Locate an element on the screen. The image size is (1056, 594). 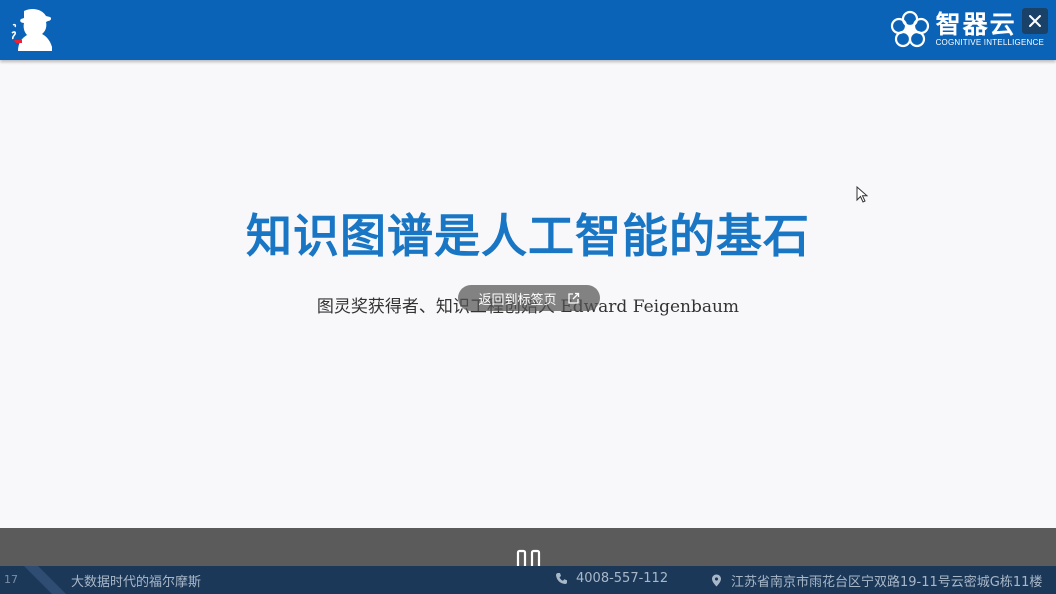
footer-address: 江苏省南京市雨花台区宁双路19-11号云密城G栋11楼 is located at coordinates (876, 580).